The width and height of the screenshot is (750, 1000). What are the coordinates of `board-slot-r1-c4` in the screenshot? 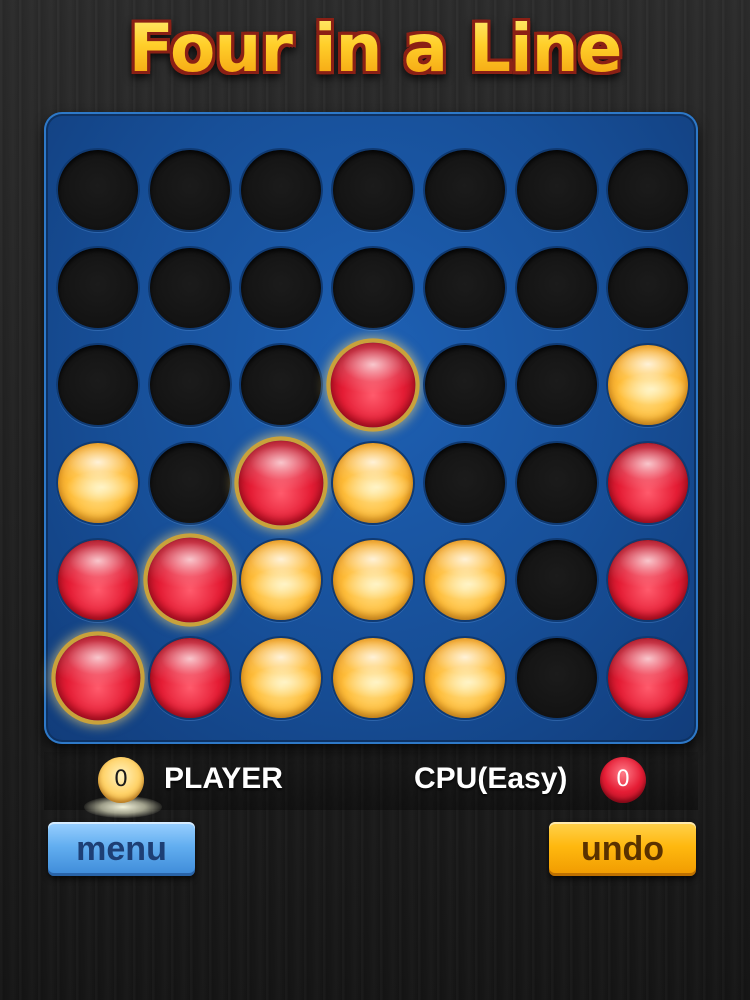 It's located at (373, 190).